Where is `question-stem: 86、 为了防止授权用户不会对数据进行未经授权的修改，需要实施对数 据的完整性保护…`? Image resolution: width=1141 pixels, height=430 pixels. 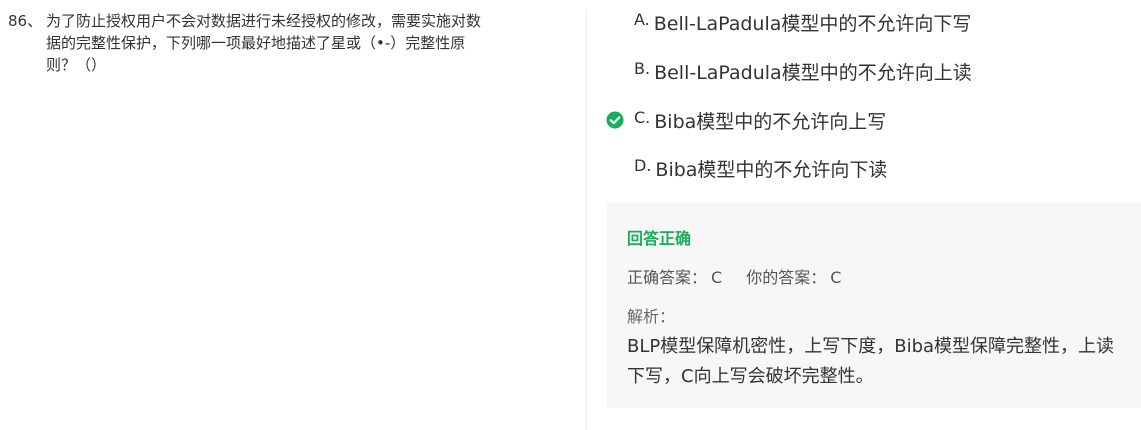 question-stem: 86、 为了防止授权用户不会对数据进行未经授权的修改，需要实施对数 据的完整性保护… is located at coordinates (288, 43).